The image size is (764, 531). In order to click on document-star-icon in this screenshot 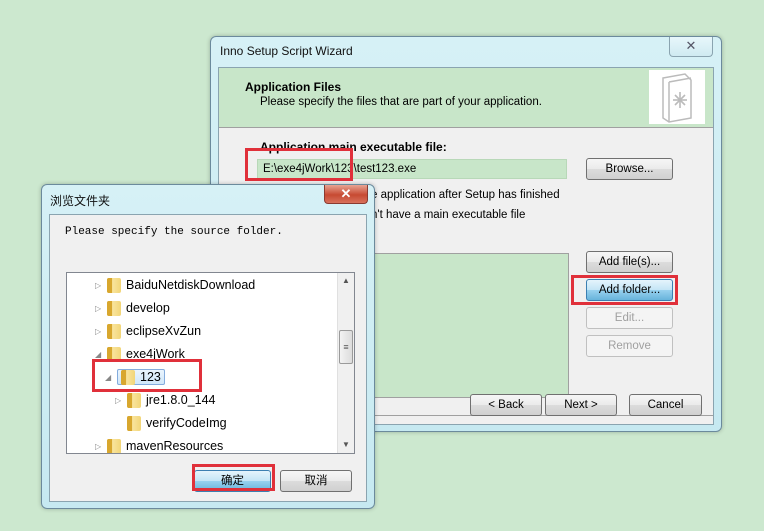, I will do `click(677, 97)`.